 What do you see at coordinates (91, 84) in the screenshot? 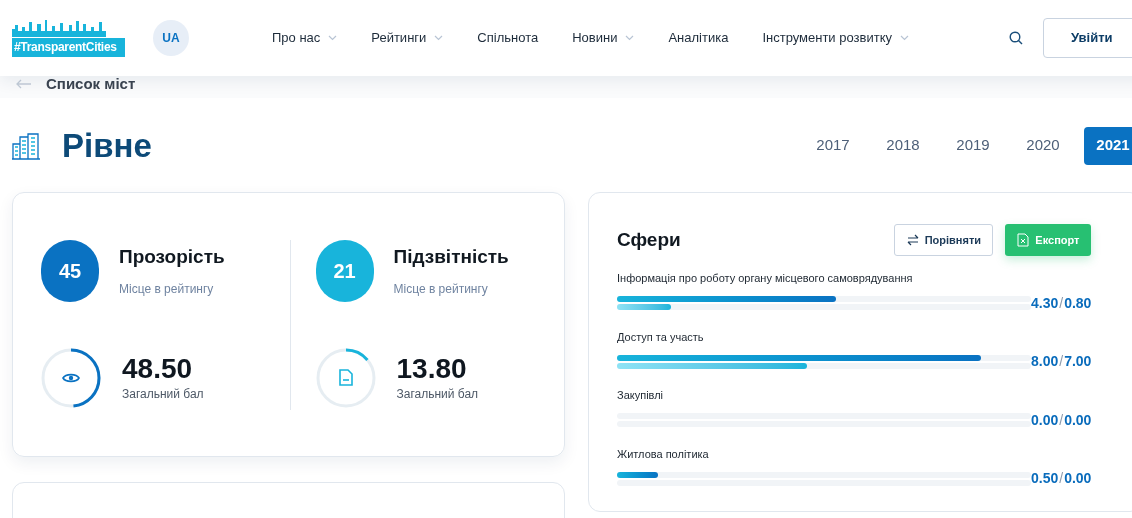
I see `breadcrumb-link: Список міст` at bounding box center [91, 84].